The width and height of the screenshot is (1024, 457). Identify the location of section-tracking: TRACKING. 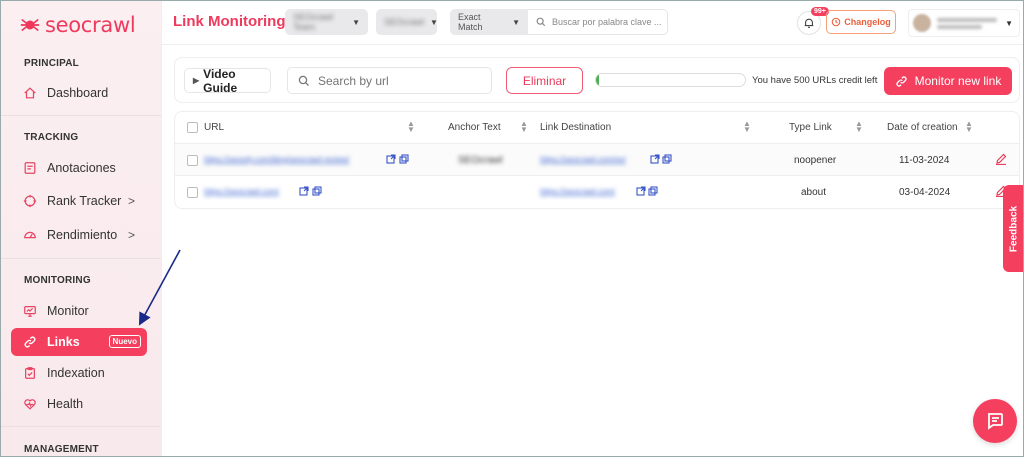
(51, 137).